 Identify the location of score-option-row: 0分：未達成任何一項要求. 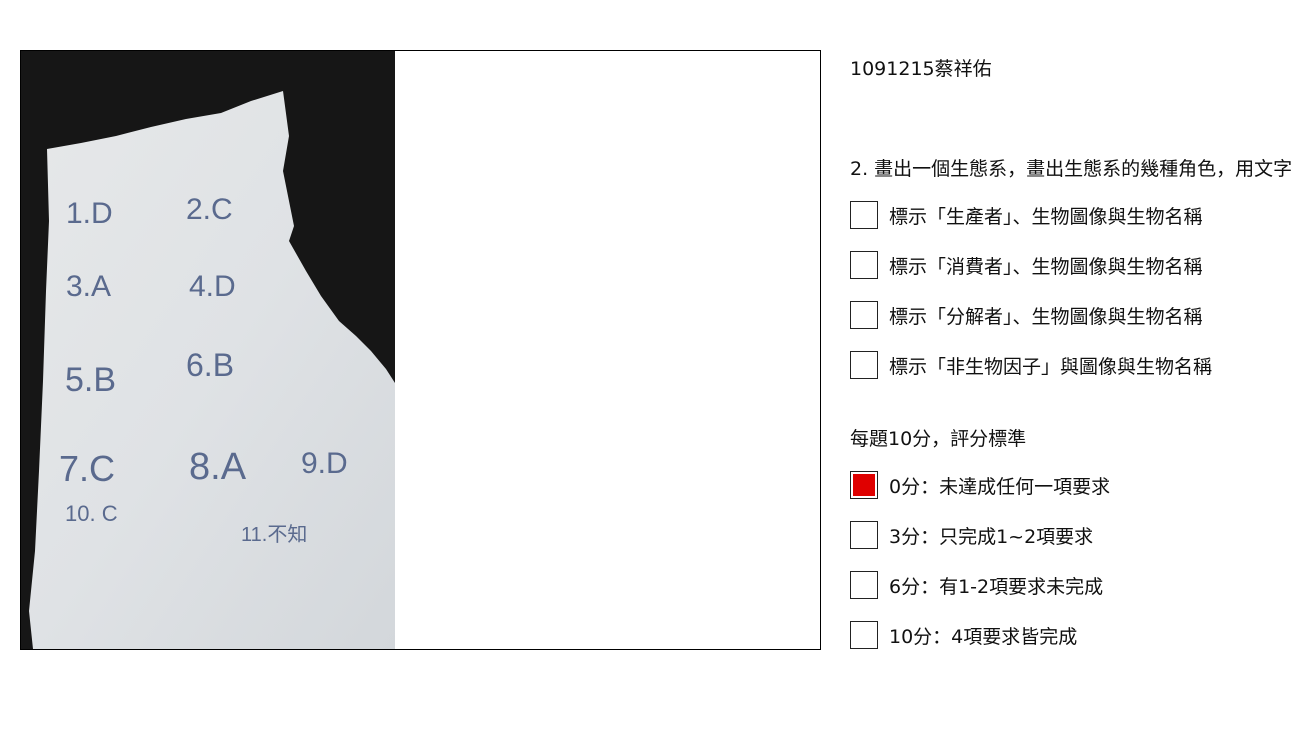
(980, 485).